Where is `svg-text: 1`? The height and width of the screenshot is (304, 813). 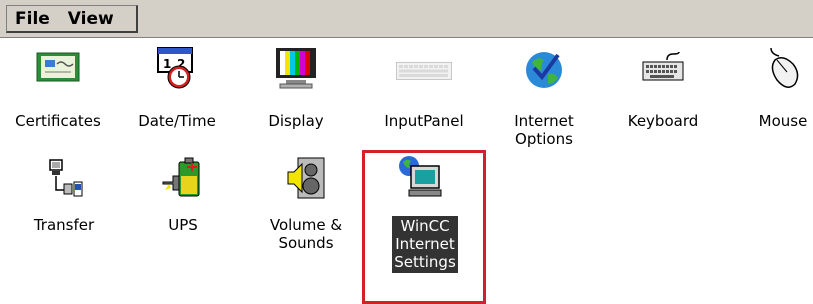
svg-text: 1 is located at coordinates (167, 64).